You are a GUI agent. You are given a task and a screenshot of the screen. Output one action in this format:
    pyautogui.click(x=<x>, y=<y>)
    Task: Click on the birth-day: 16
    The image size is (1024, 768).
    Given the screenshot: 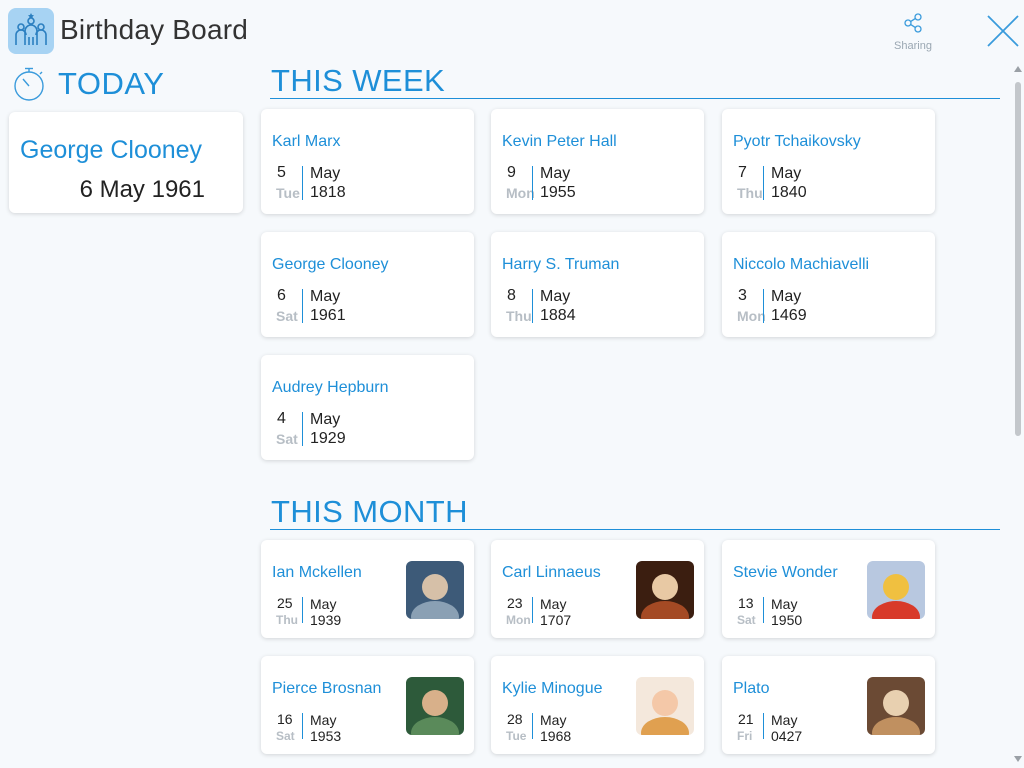 What is the action you would take?
    pyautogui.click(x=285, y=719)
    